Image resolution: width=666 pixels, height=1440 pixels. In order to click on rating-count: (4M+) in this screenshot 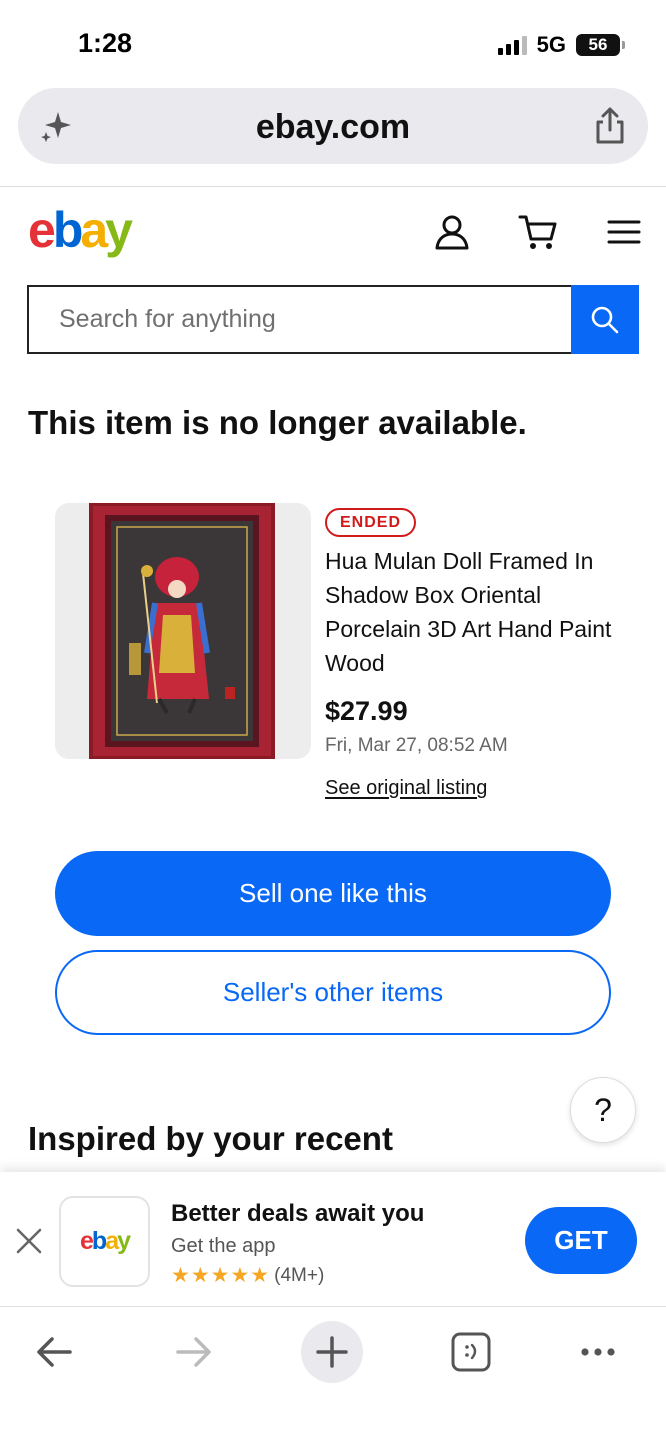, I will do `click(299, 1275)`.